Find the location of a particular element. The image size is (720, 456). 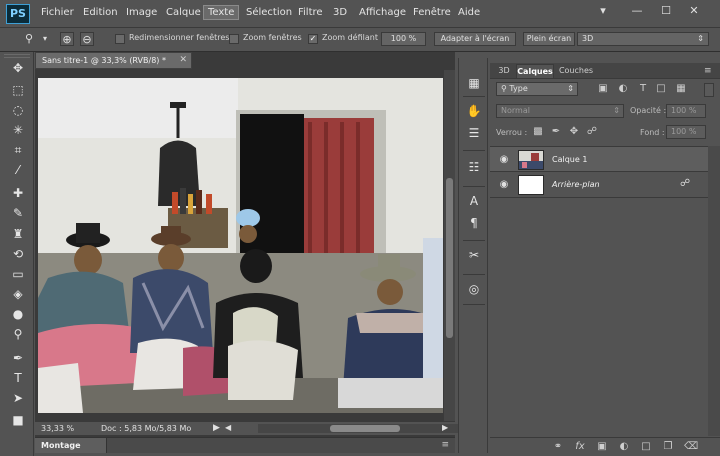

crop-tool-icon: ⌗ is located at coordinates (18, 150).